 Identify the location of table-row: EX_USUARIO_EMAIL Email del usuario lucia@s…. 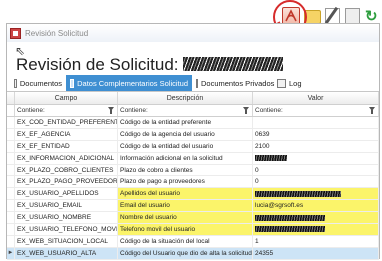
(193, 206).